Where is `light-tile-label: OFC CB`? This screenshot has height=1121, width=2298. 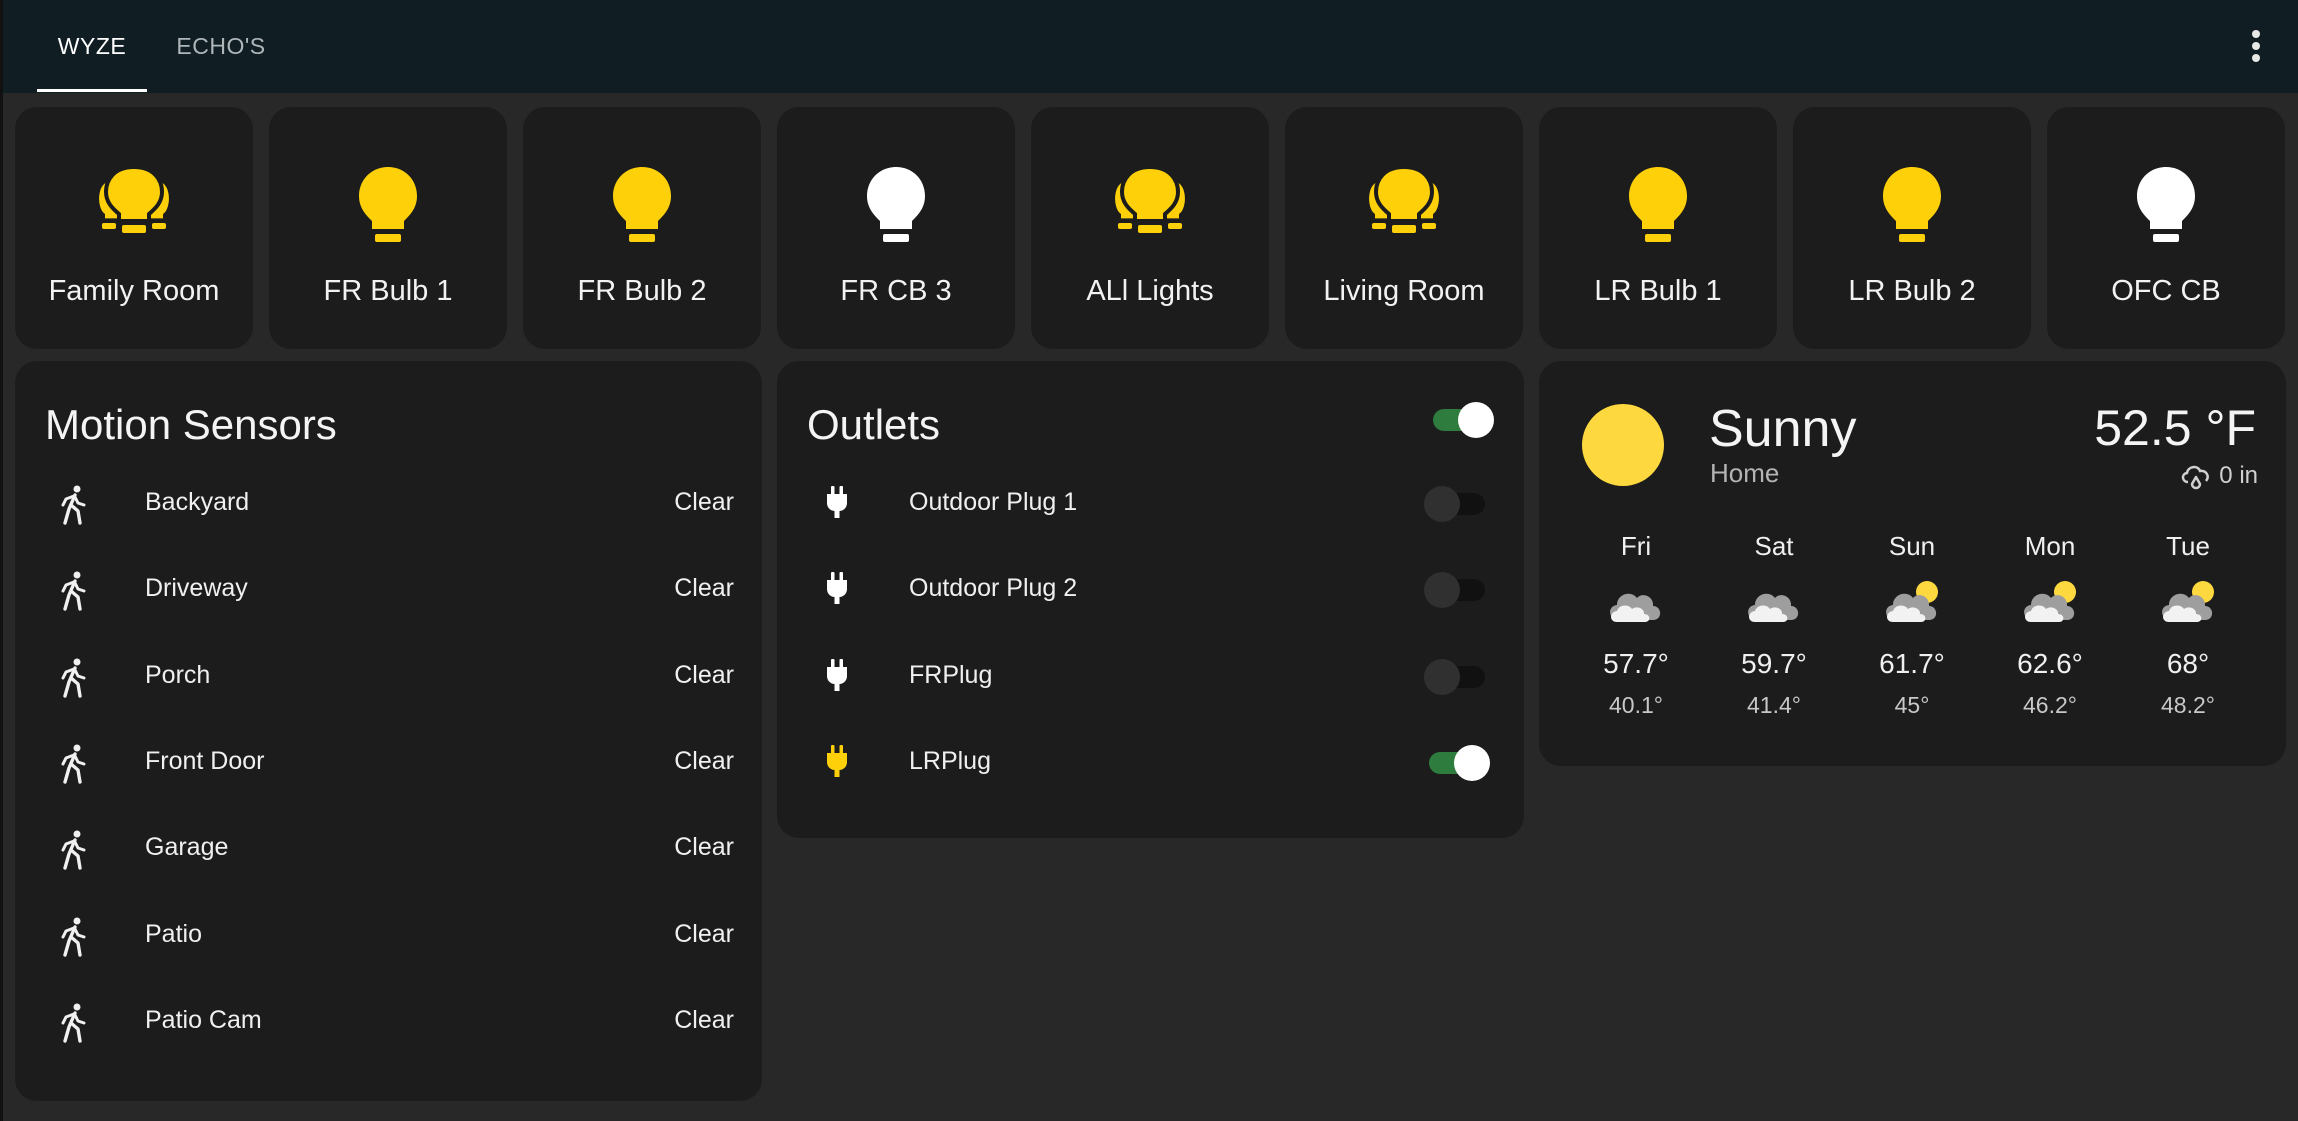 light-tile-label: OFC CB is located at coordinates (2166, 291).